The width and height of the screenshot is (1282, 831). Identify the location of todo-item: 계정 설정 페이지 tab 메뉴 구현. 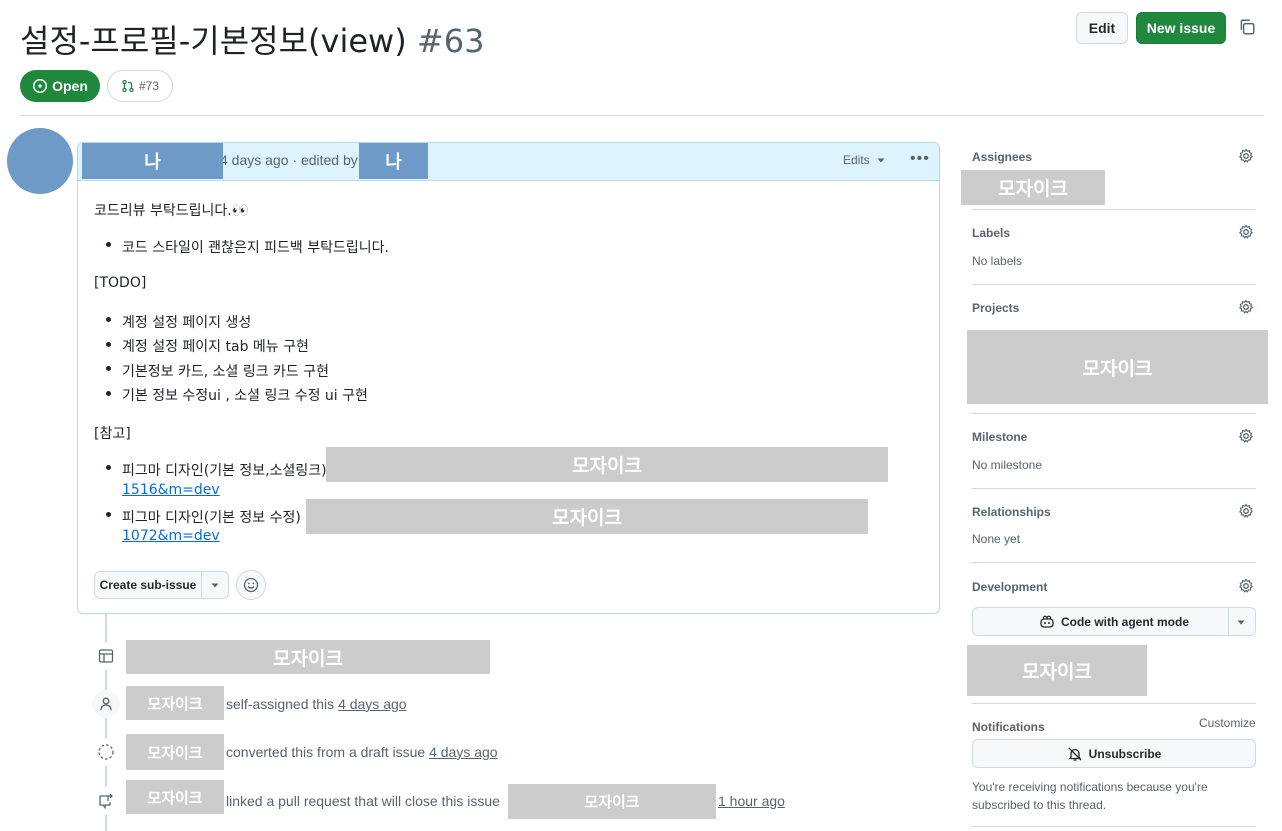
(215, 347).